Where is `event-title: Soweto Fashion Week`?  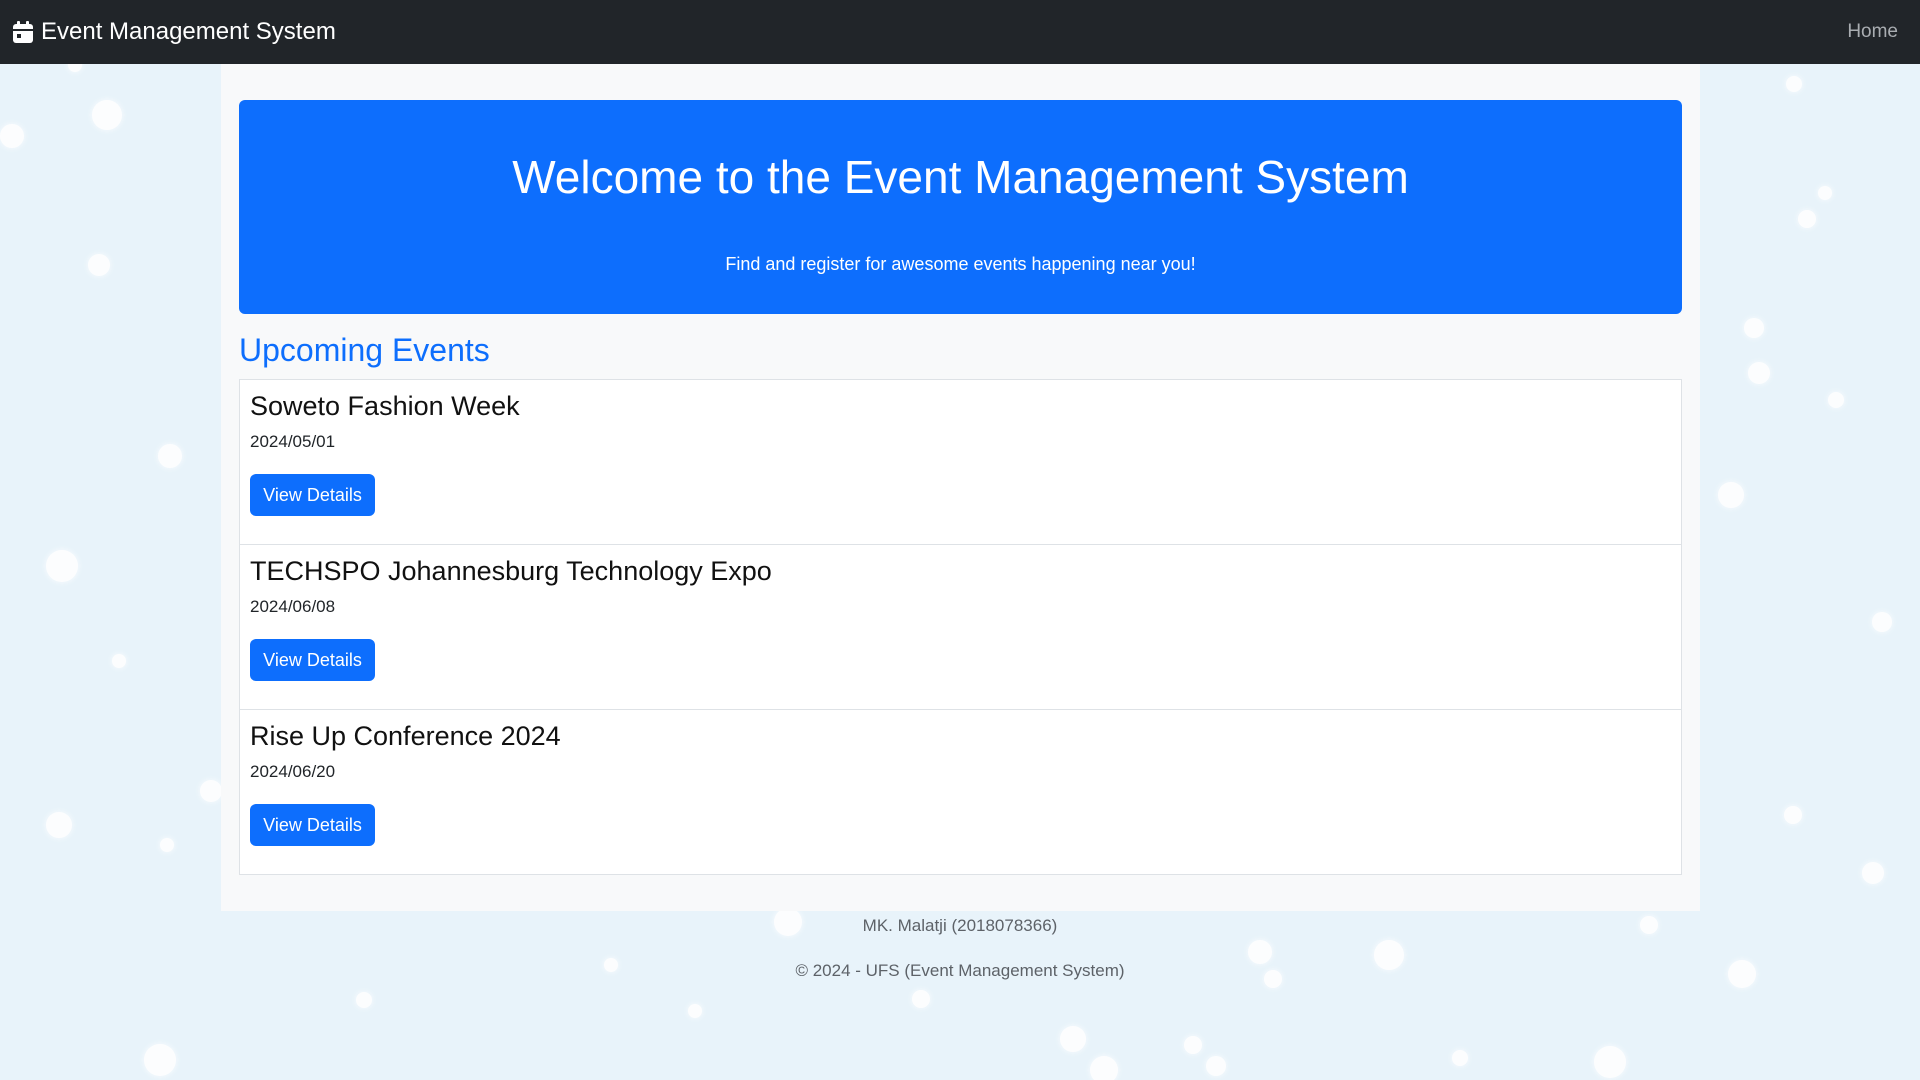 event-title: Soweto Fashion Week is located at coordinates (385, 406).